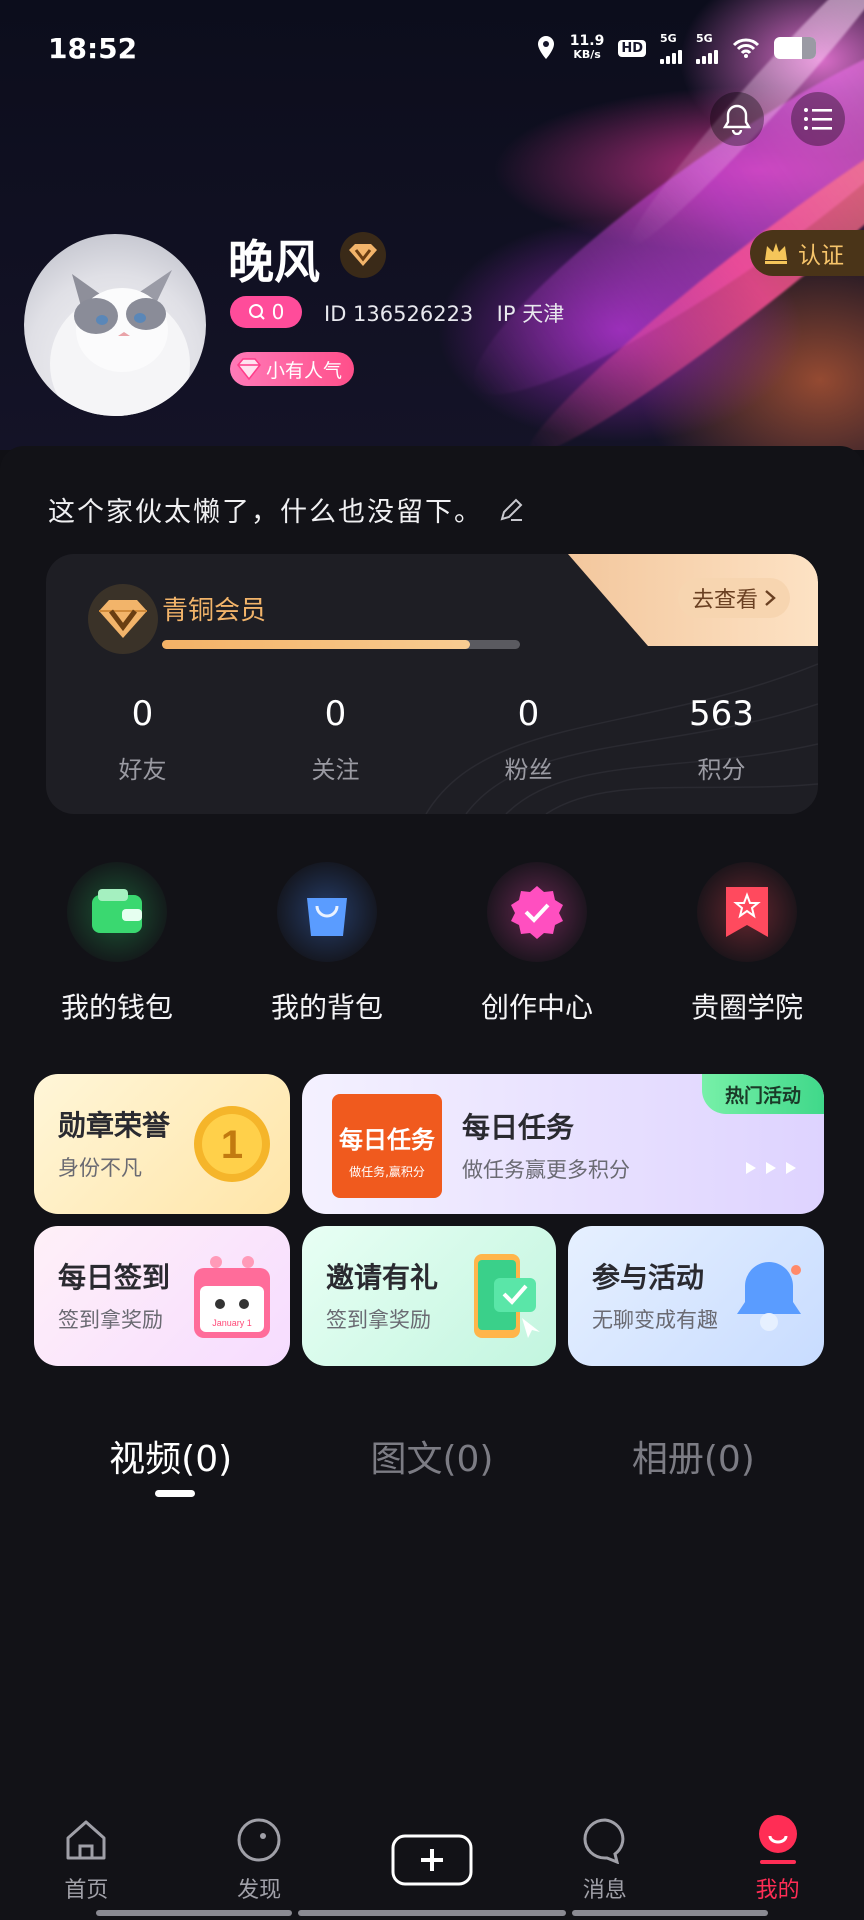 Image resolution: width=864 pixels, height=1920 pixels. What do you see at coordinates (399, 314) in the screenshot?
I see `user-id: ID 136526223` at bounding box center [399, 314].